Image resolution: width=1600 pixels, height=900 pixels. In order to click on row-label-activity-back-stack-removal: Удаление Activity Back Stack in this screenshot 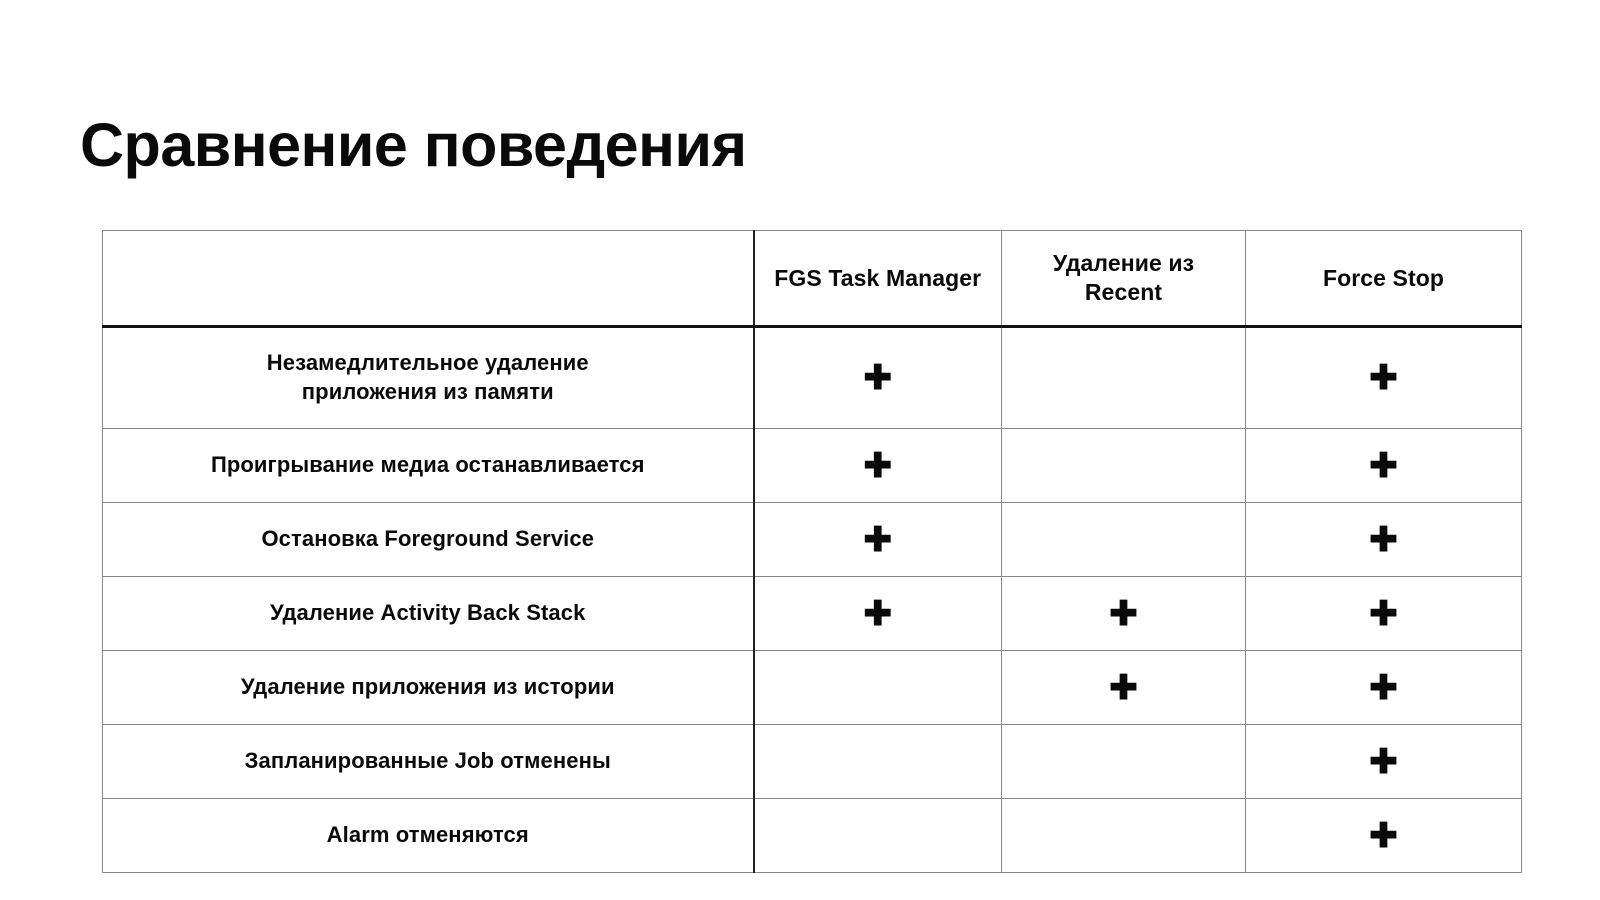, I will do `click(428, 613)`.